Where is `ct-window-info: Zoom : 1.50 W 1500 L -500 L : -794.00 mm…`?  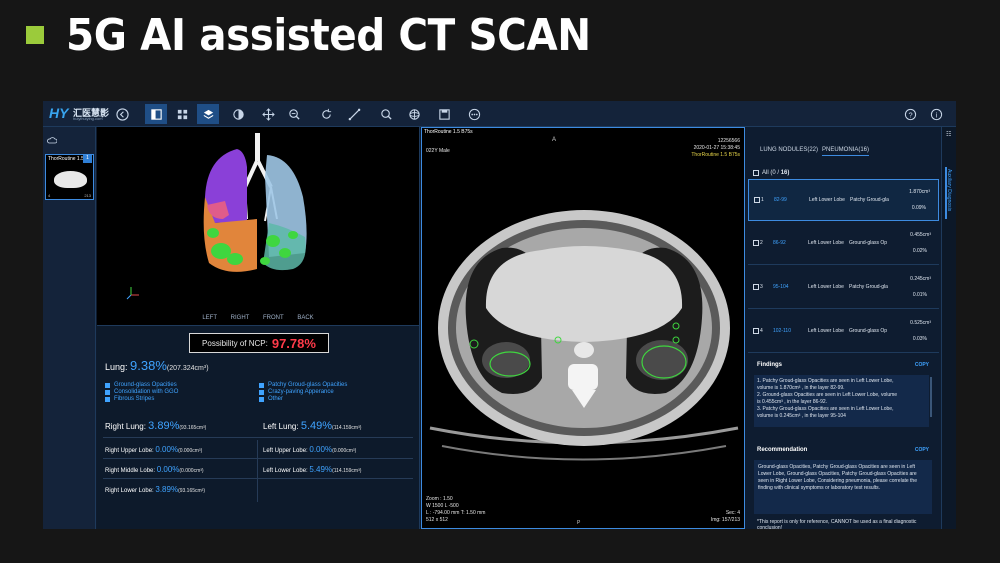 ct-window-info: Zoom : 1.50 W 1500 L -500 L : -794.00 mm… is located at coordinates (455, 510).